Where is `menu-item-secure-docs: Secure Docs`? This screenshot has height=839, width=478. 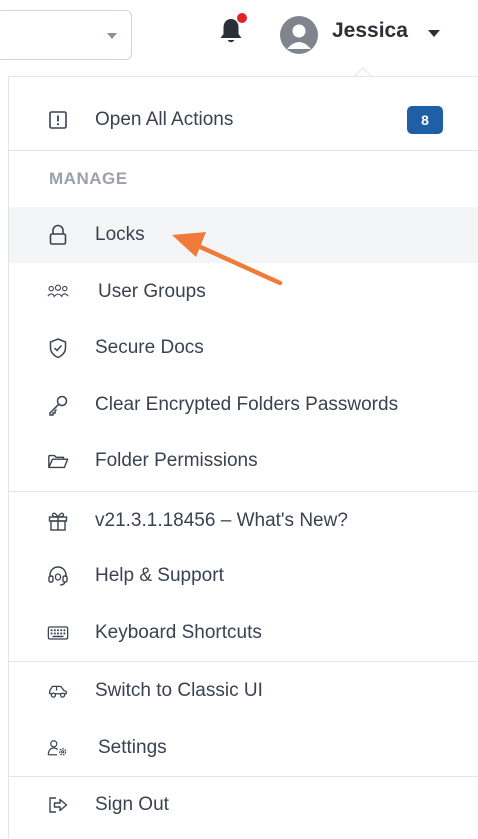
menu-item-secure-docs: Secure Docs is located at coordinates (243, 348).